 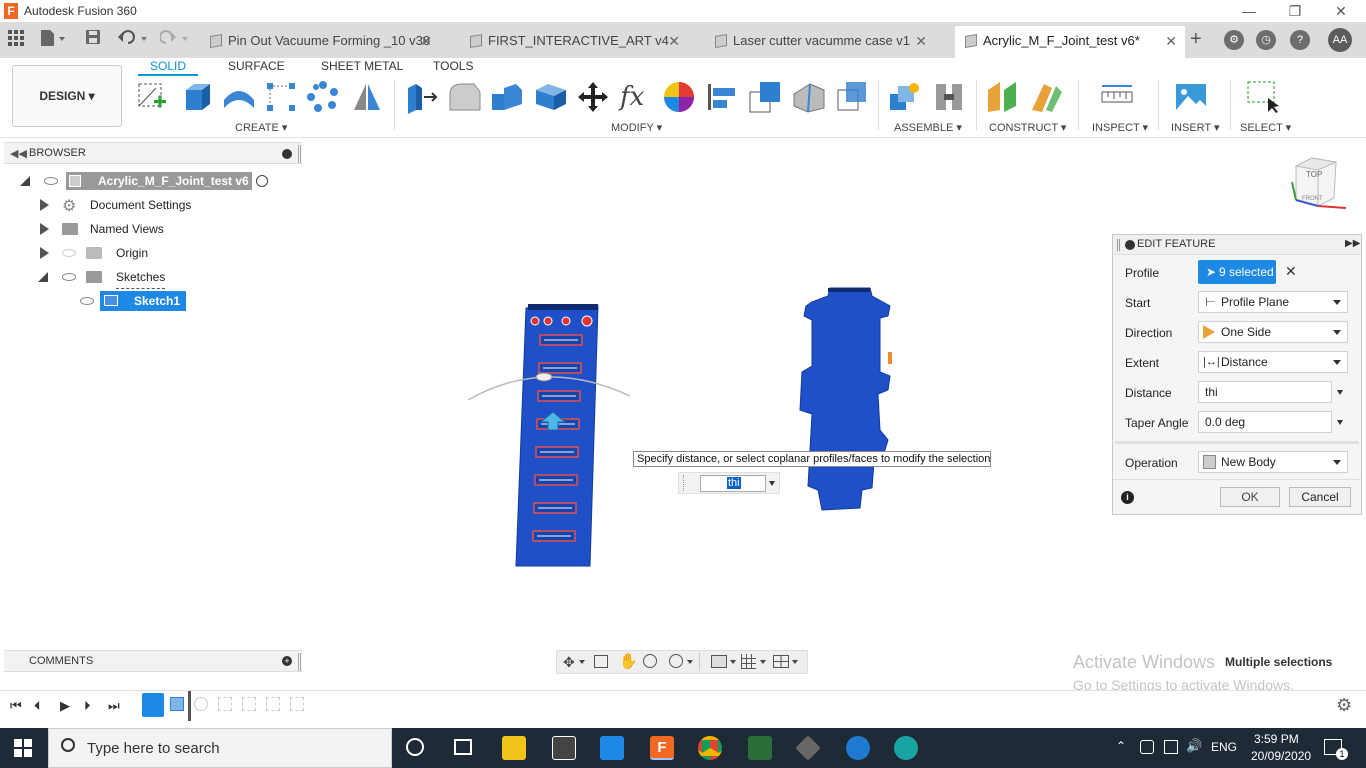 I want to click on tab-laser-cutter: Laser cutter vacumme case v1 ✕, so click(x=820, y=42).